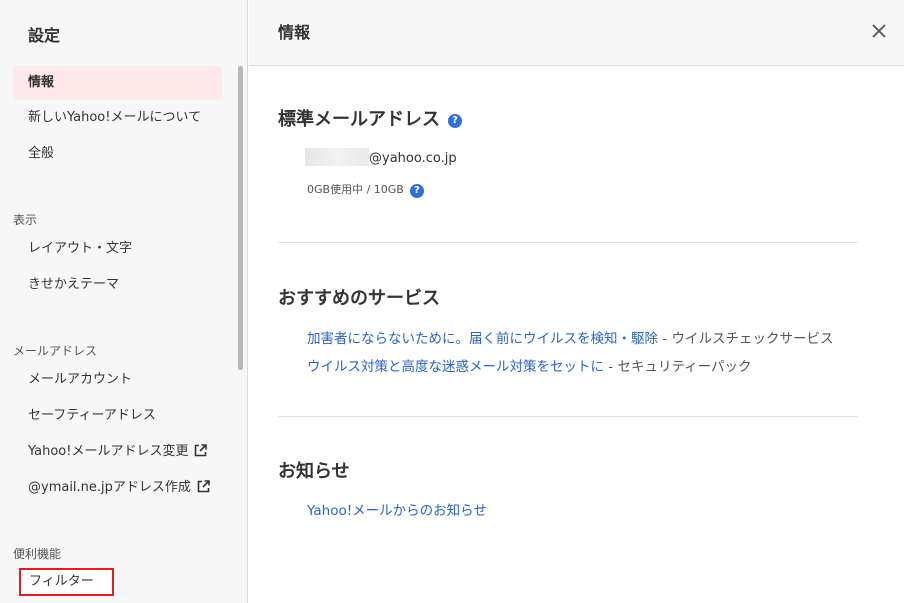 The image size is (904, 603). What do you see at coordinates (359, 119) in the screenshot?
I see `address-heading-text: 標準メールアドレス` at bounding box center [359, 119].